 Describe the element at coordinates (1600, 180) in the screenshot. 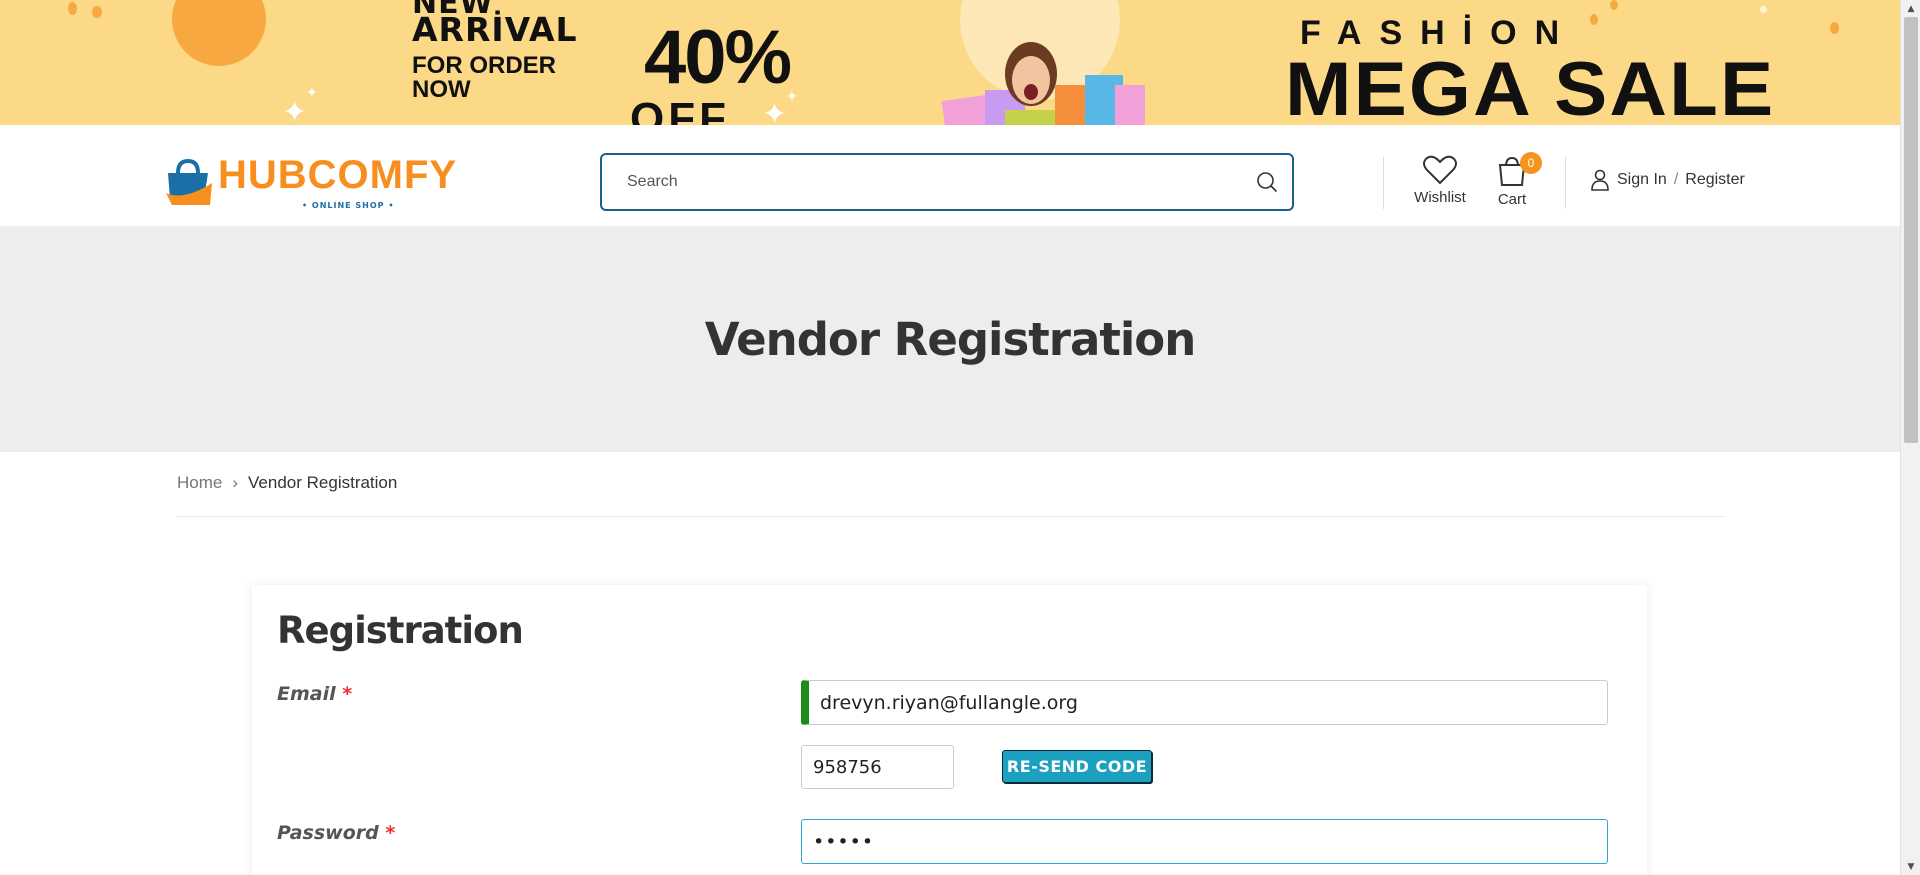

I see `user-icon` at that location.